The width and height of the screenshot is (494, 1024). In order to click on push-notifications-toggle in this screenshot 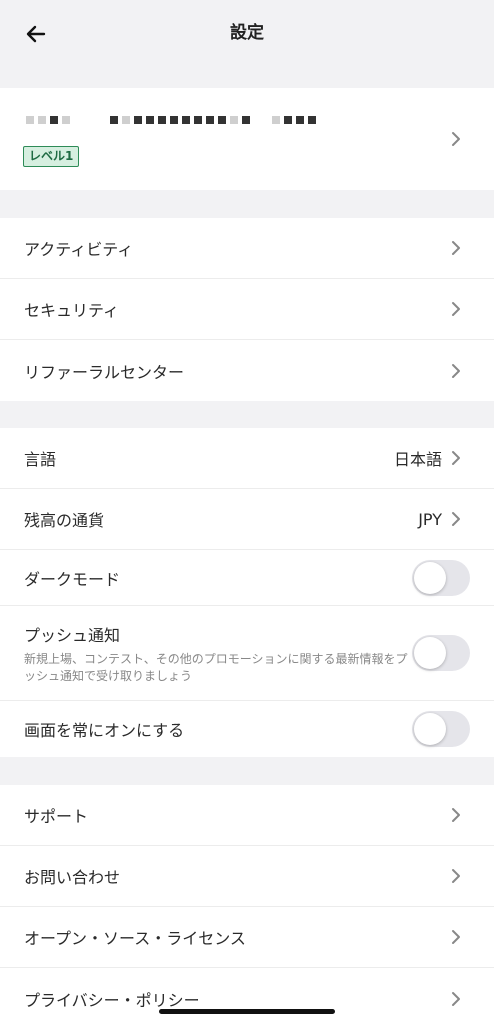, I will do `click(441, 653)`.